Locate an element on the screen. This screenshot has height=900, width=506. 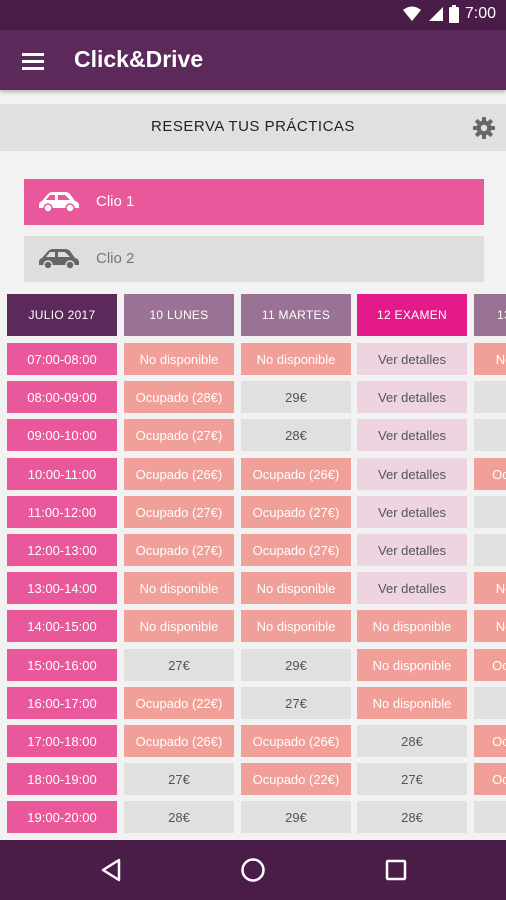
back-icon is located at coordinates (112, 872).